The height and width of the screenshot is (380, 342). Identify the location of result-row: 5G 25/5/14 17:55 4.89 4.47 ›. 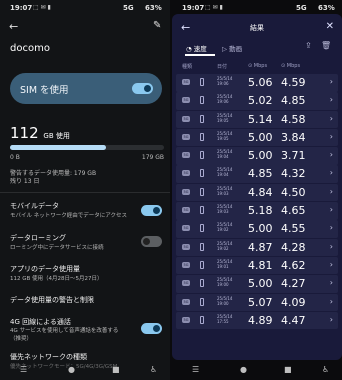
(257, 320).